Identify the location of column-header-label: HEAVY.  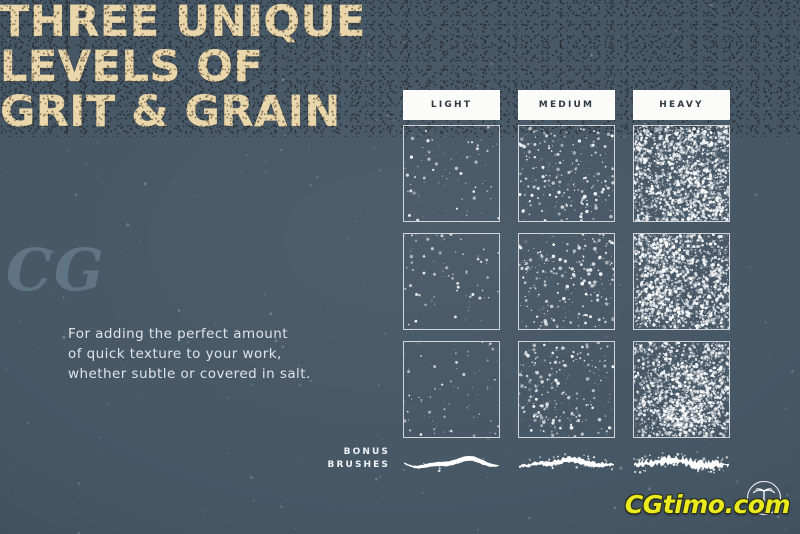
(681, 105).